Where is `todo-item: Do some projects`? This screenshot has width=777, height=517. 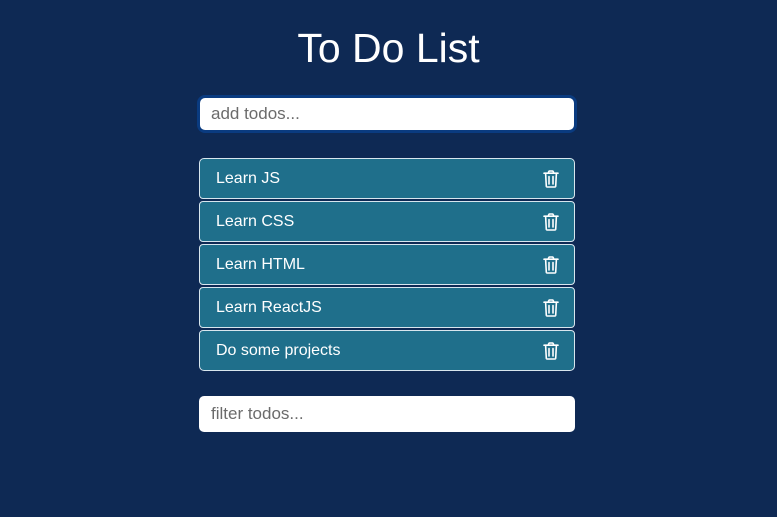
todo-item: Do some projects is located at coordinates (387, 350).